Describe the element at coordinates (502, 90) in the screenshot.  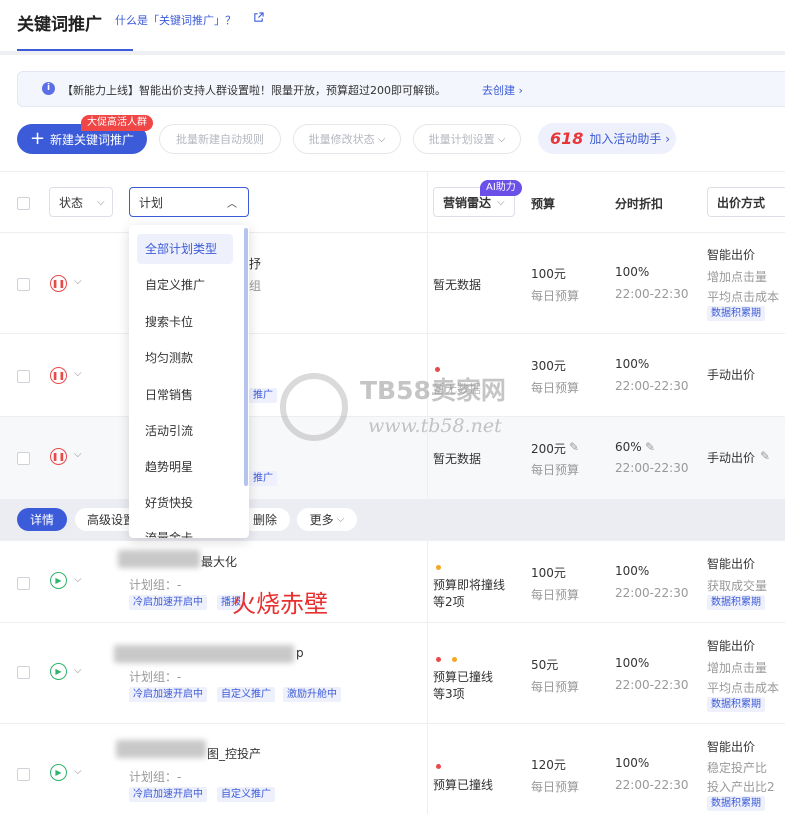
I see `notice-create-link: 去创建 ›` at that location.